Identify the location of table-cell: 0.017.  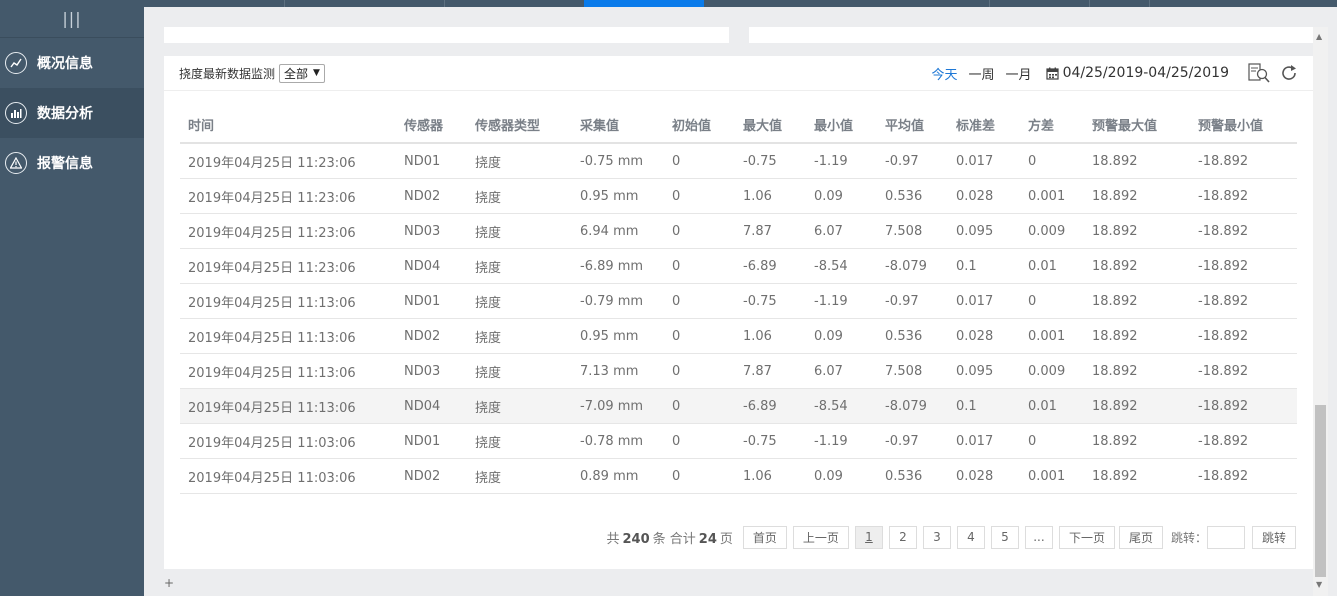
(984, 301).